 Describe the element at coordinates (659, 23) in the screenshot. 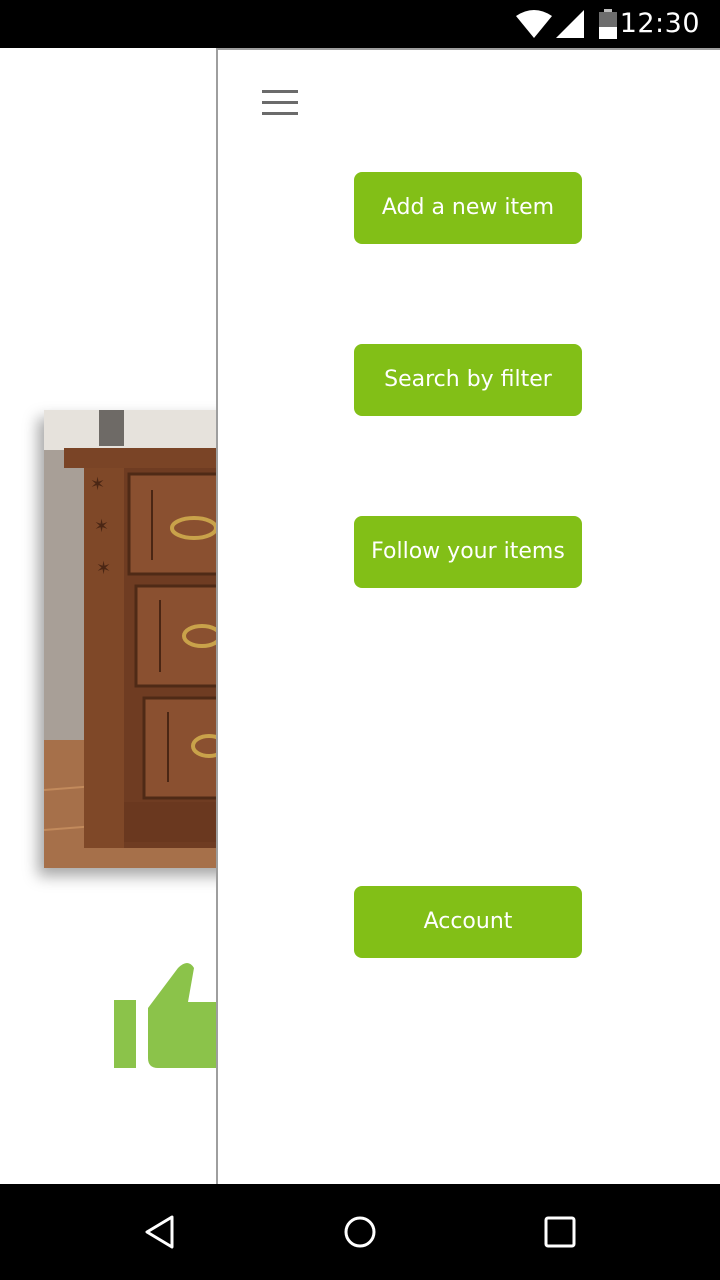

I see `clock-time: 12:30` at that location.